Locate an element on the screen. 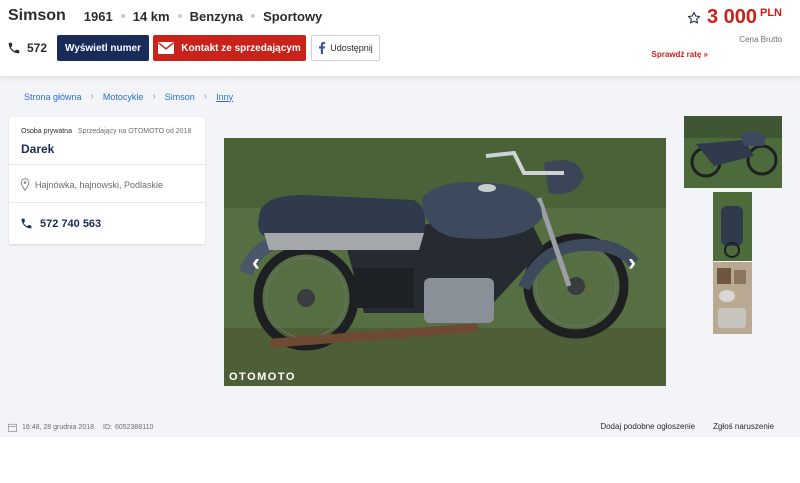 The image size is (800, 483). check-rate-link: Sprawdź ratę » is located at coordinates (680, 54).